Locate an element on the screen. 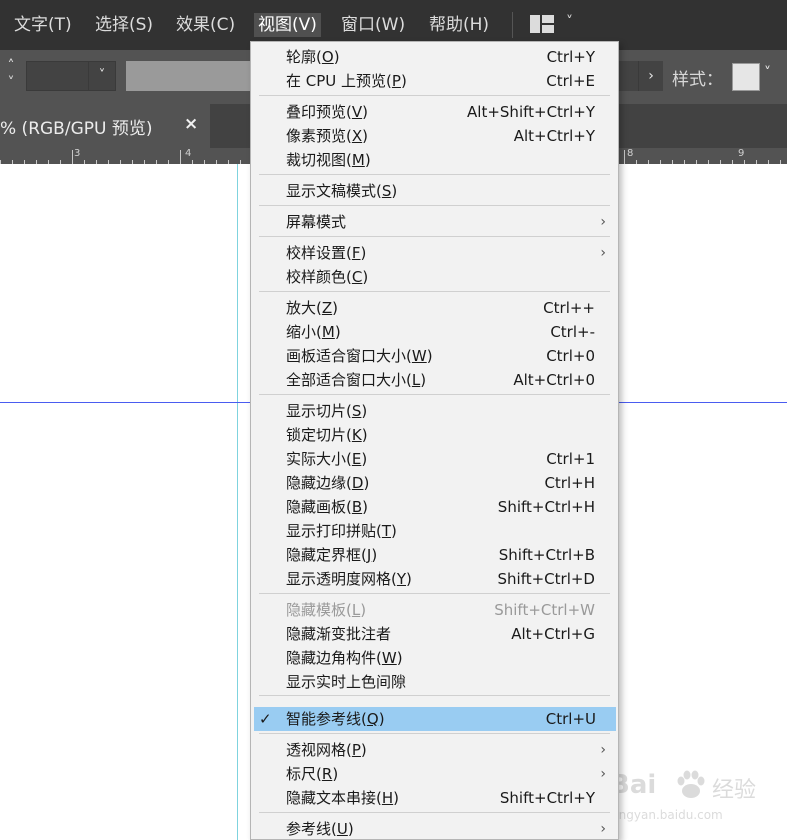  menu-item-text: 实际大小 is located at coordinates (316, 459).